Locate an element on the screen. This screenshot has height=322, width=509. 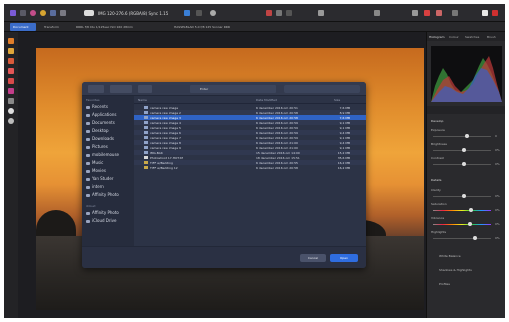
view-icon is located at coordinates (89, 13).